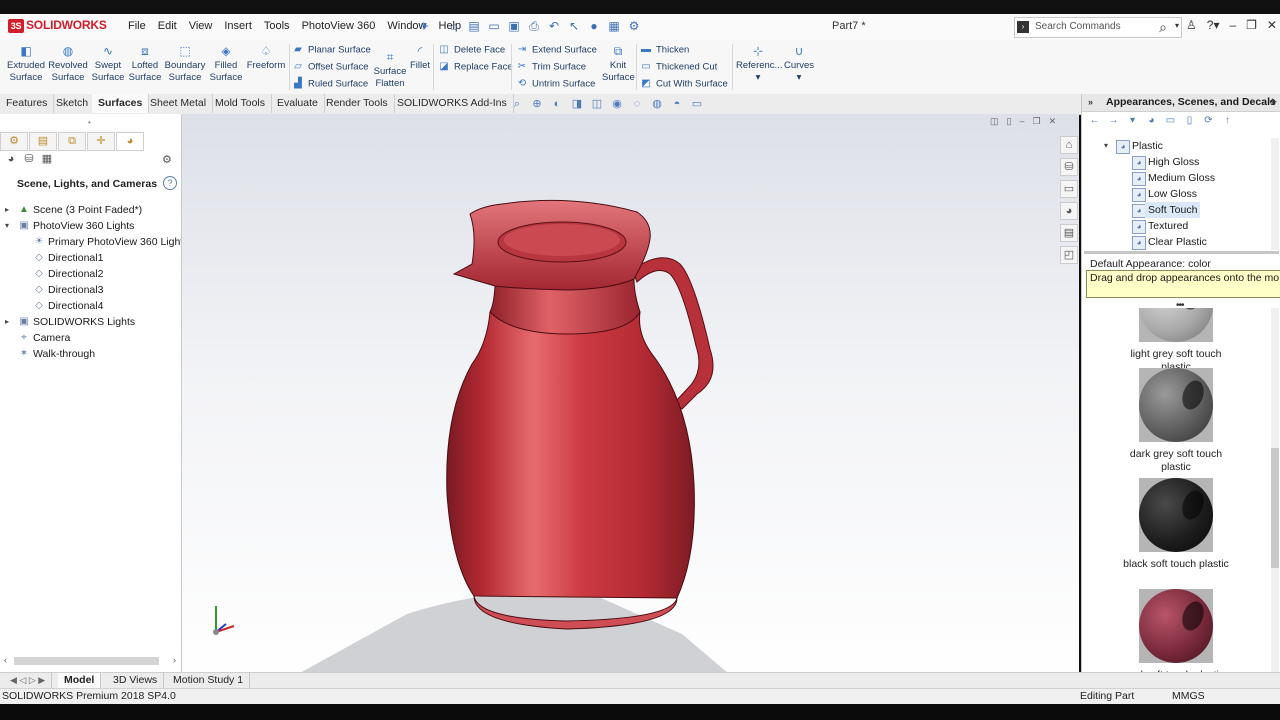 The image size is (1280, 720). What do you see at coordinates (185, 64) in the screenshot?
I see `boundary-surface-button: ⬚ Boundary Surface` at bounding box center [185, 64].